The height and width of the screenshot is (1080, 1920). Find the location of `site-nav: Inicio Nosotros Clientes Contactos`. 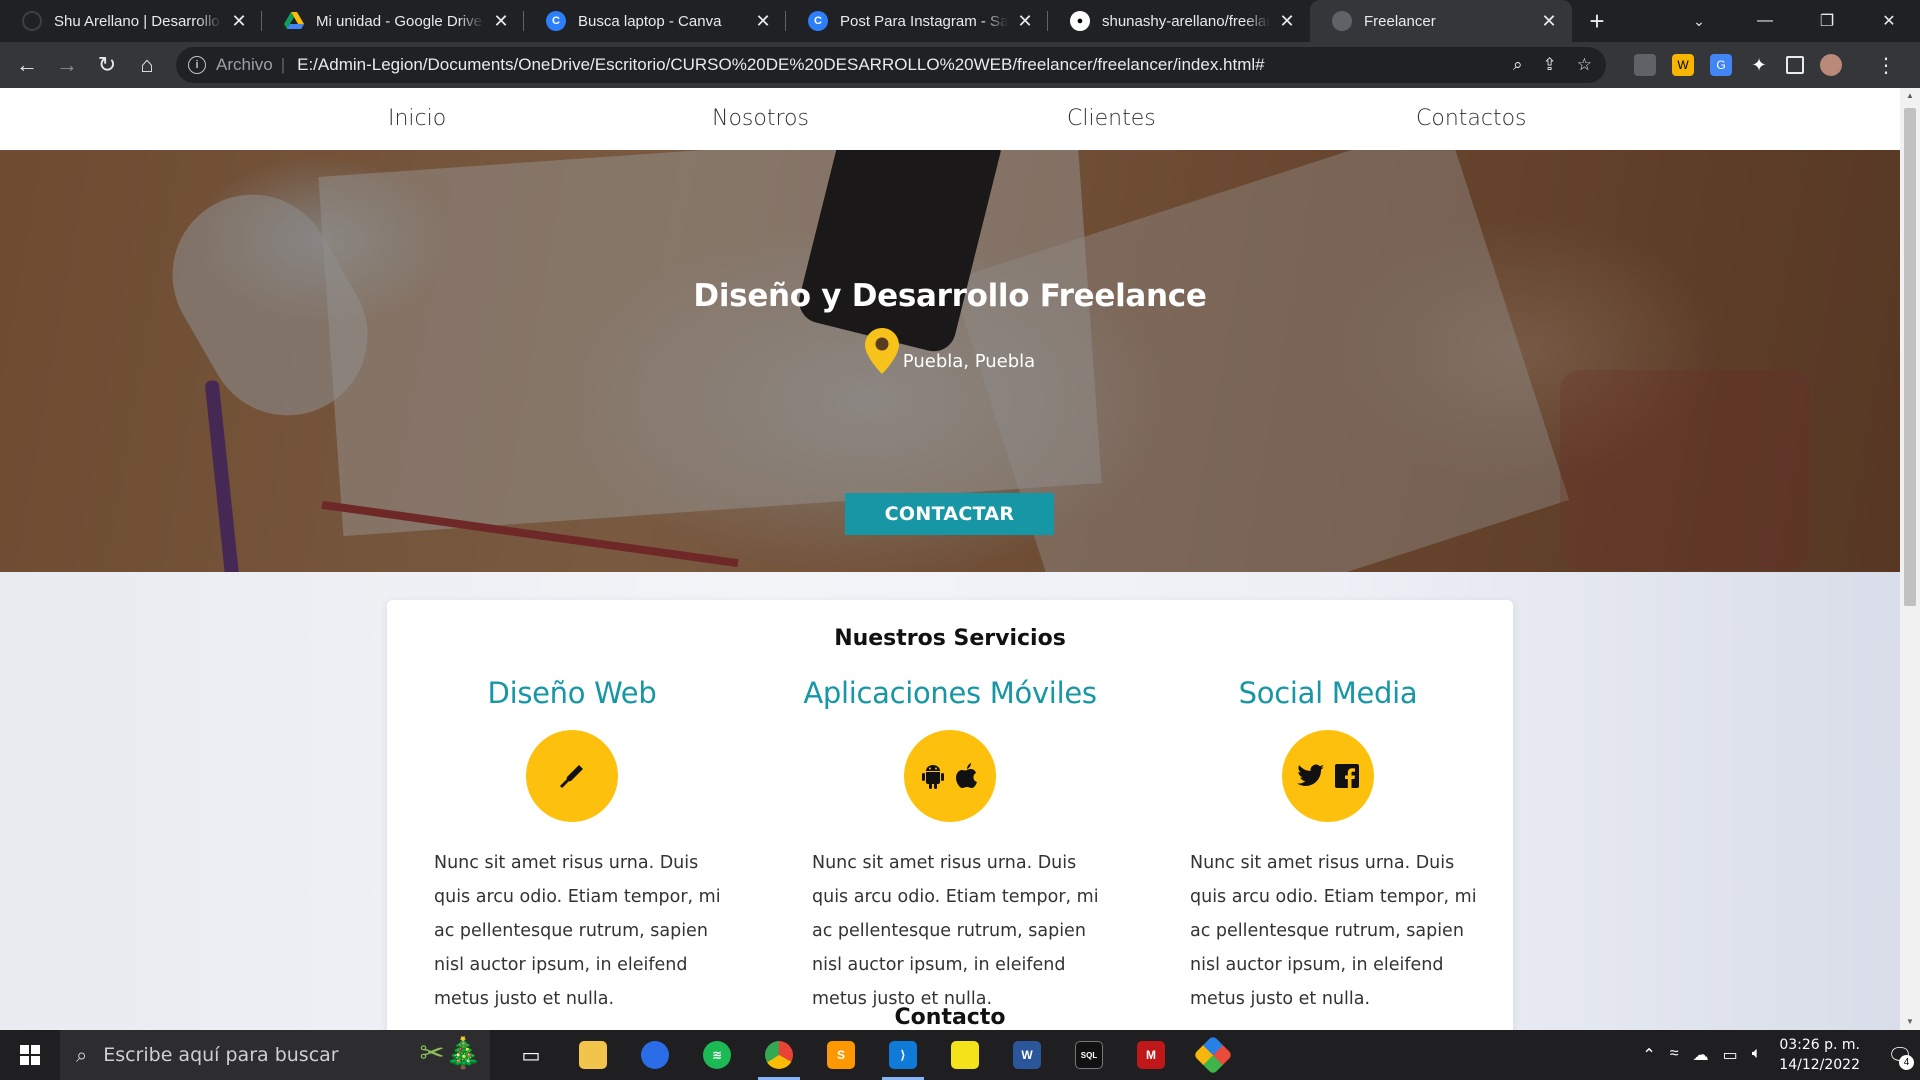

site-nav: Inicio Nosotros Clientes Contactos is located at coordinates (950, 119).